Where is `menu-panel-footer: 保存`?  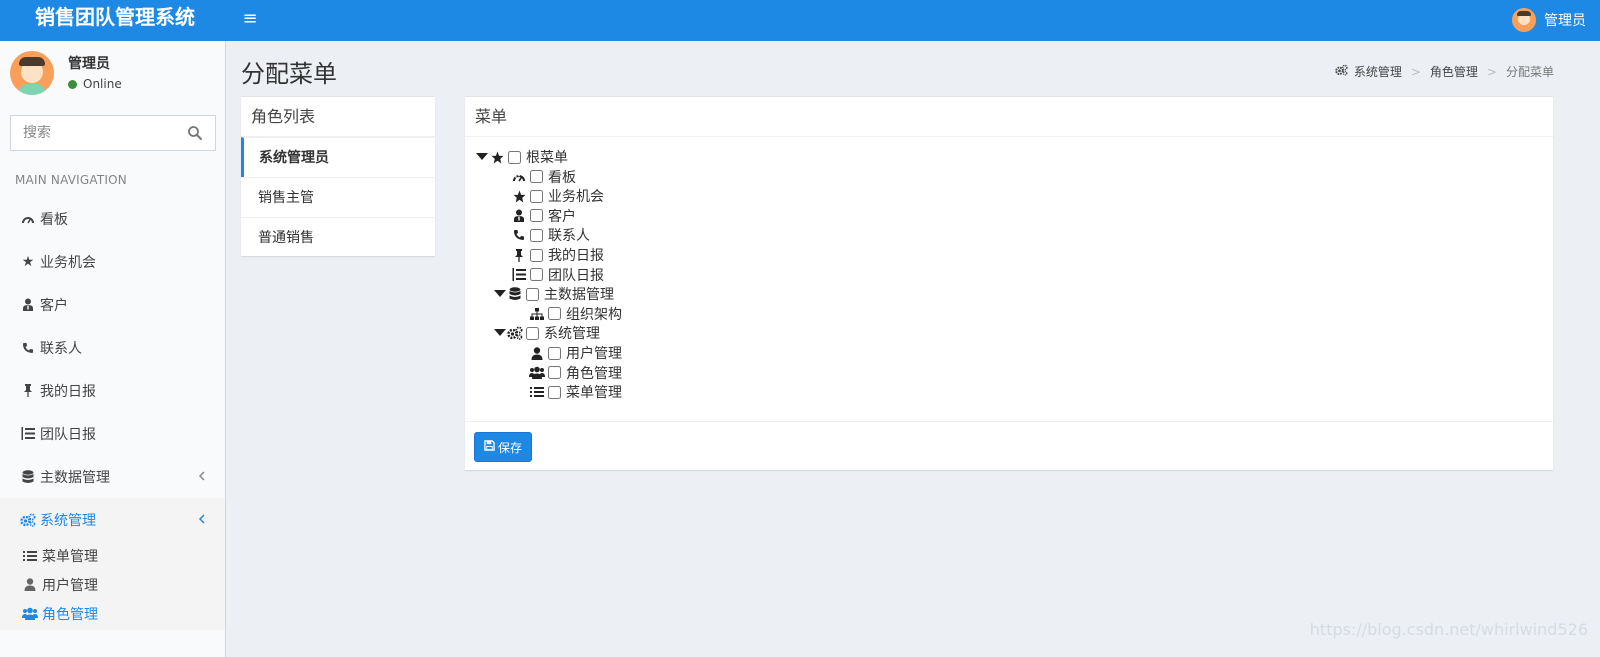
menu-panel-footer: 保存 is located at coordinates (1009, 446).